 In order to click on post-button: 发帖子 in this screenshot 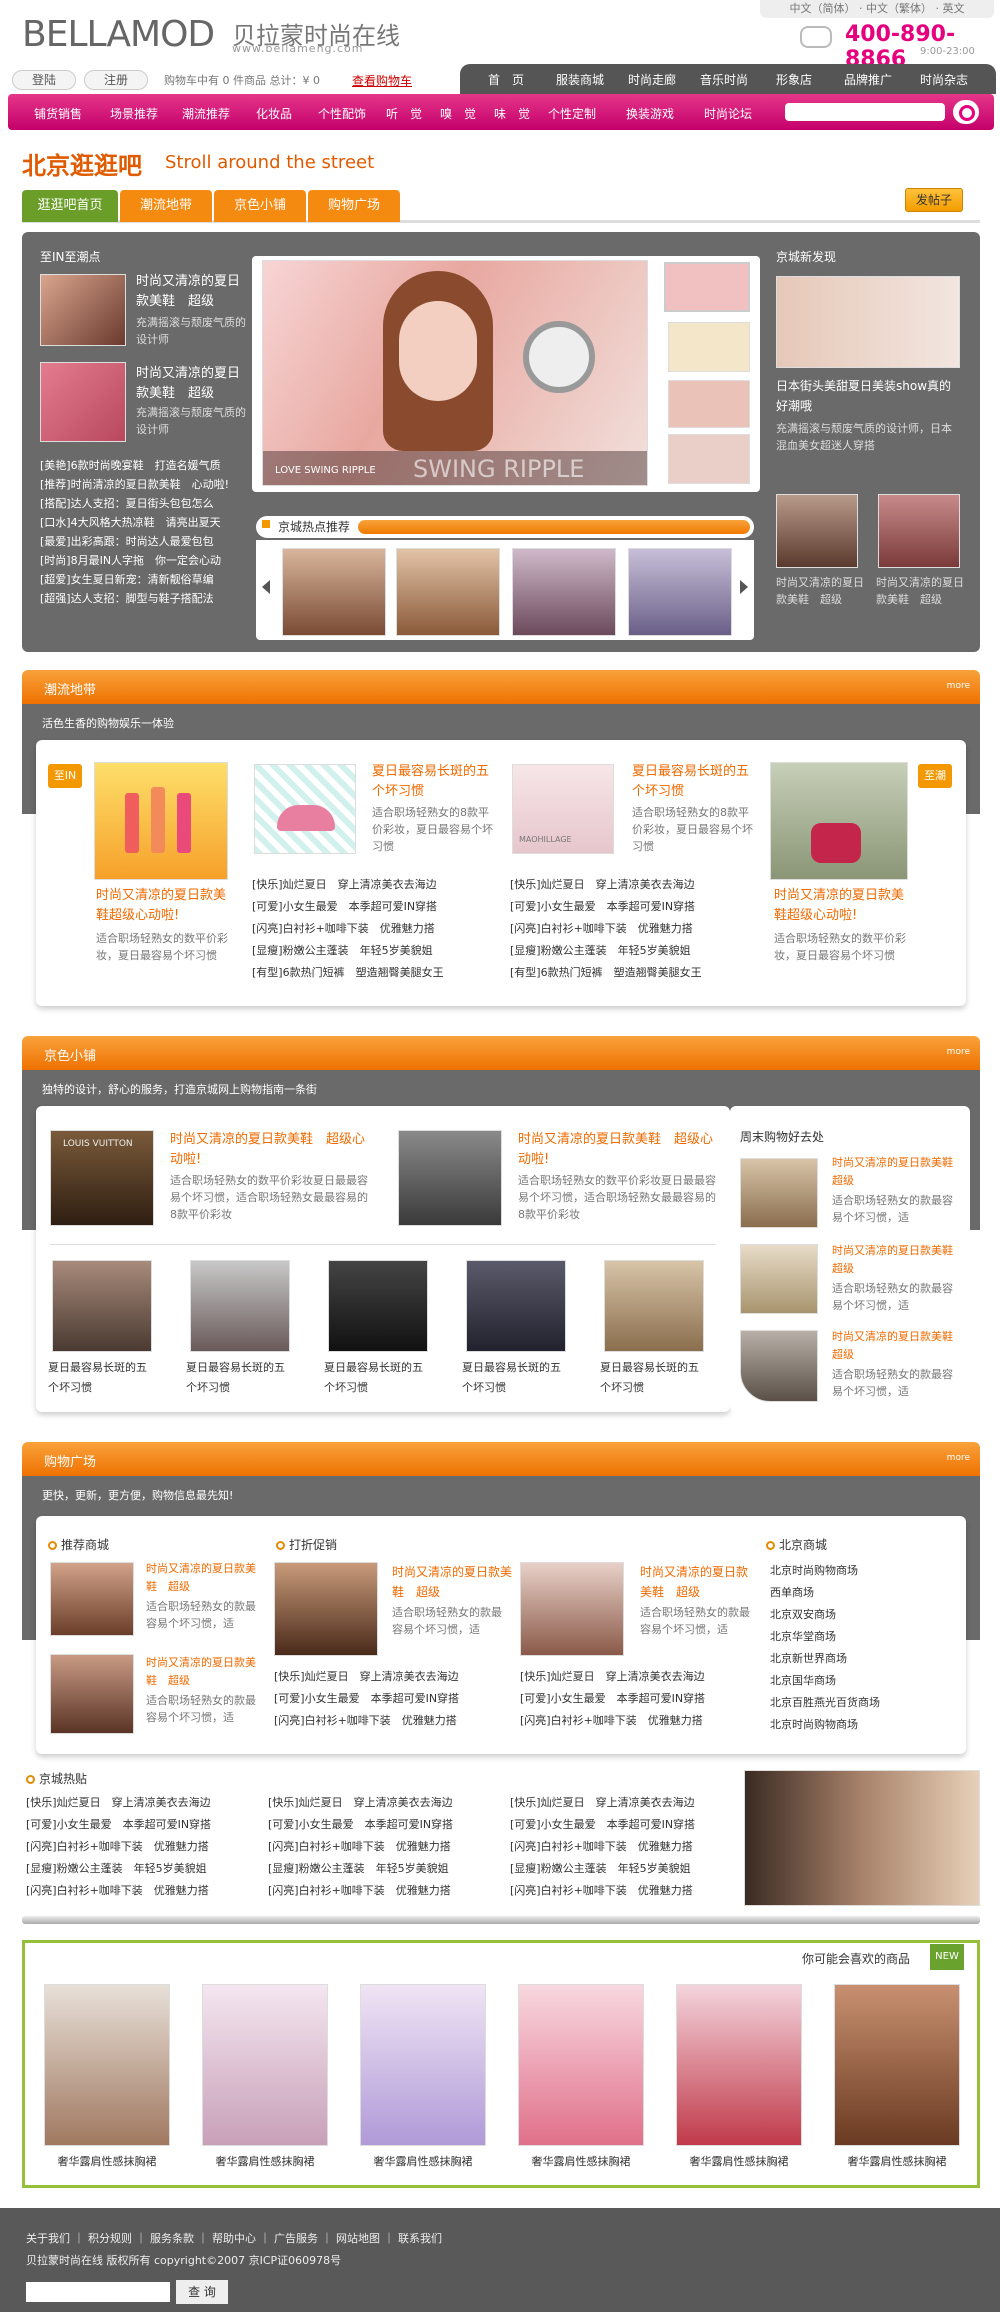, I will do `click(934, 200)`.